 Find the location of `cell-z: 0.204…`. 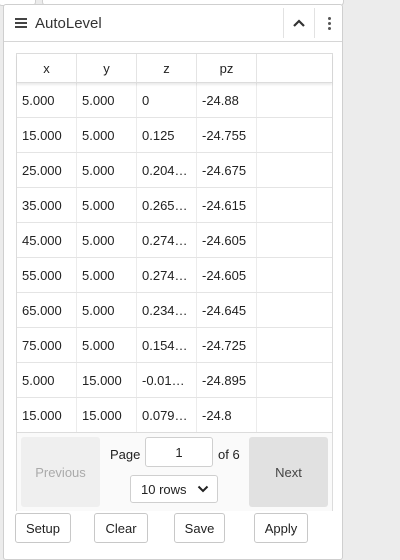

cell-z: 0.204… is located at coordinates (167, 170).